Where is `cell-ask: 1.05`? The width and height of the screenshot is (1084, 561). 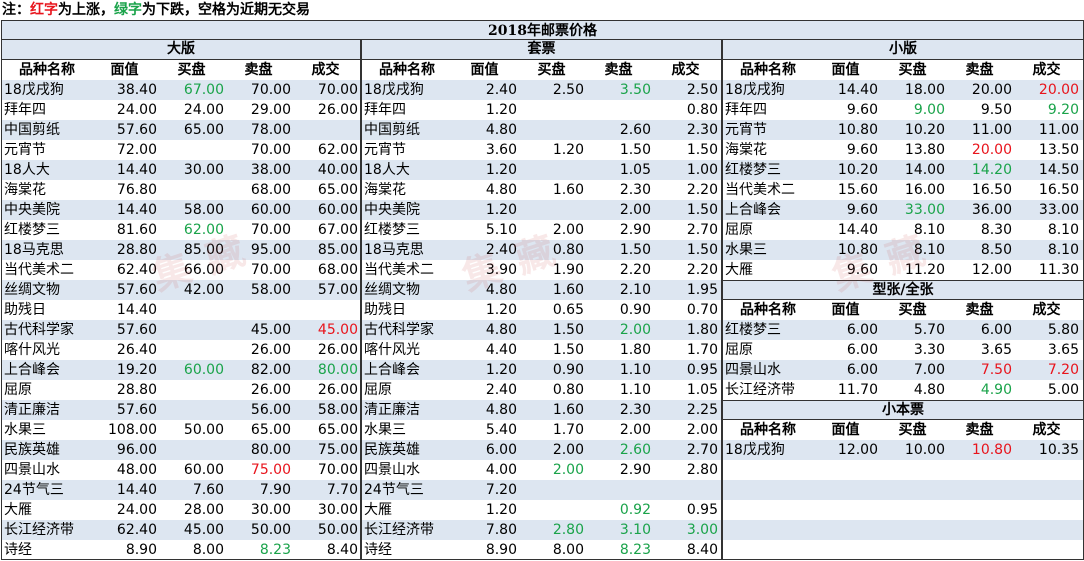
cell-ask: 1.05 is located at coordinates (635, 170).